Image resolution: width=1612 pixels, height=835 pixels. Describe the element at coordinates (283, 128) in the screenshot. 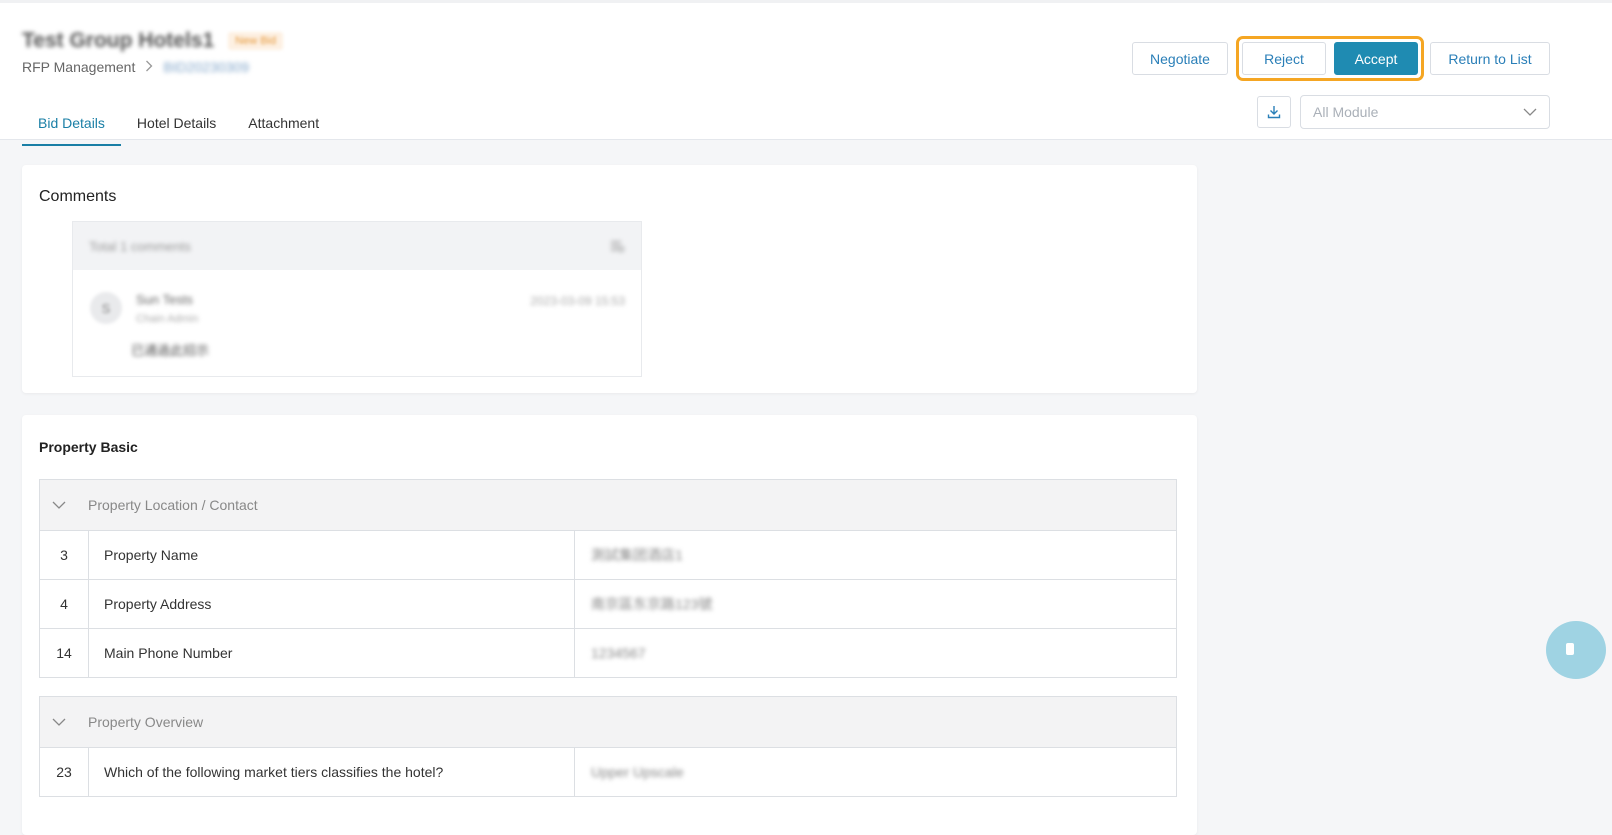

I see `tab-attachment: Attachment` at that location.